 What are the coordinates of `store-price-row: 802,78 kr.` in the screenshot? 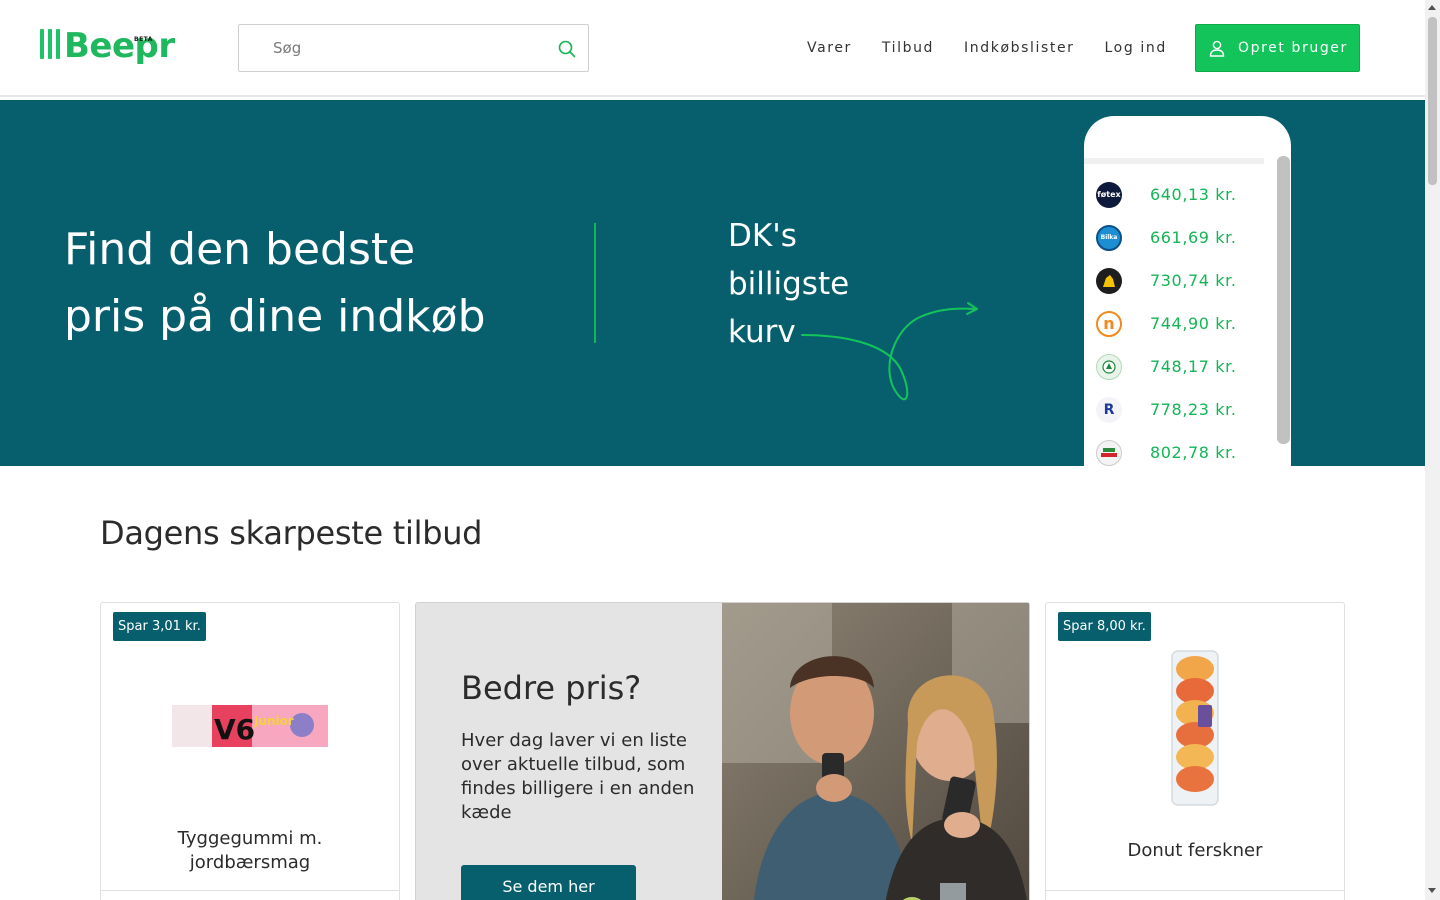 It's located at (1166, 448).